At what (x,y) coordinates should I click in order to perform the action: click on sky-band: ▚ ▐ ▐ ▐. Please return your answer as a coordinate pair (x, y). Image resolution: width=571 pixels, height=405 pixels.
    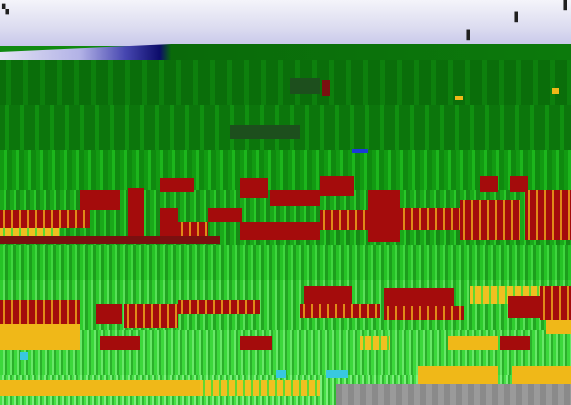
    Looking at the image, I should click on (285, 23).